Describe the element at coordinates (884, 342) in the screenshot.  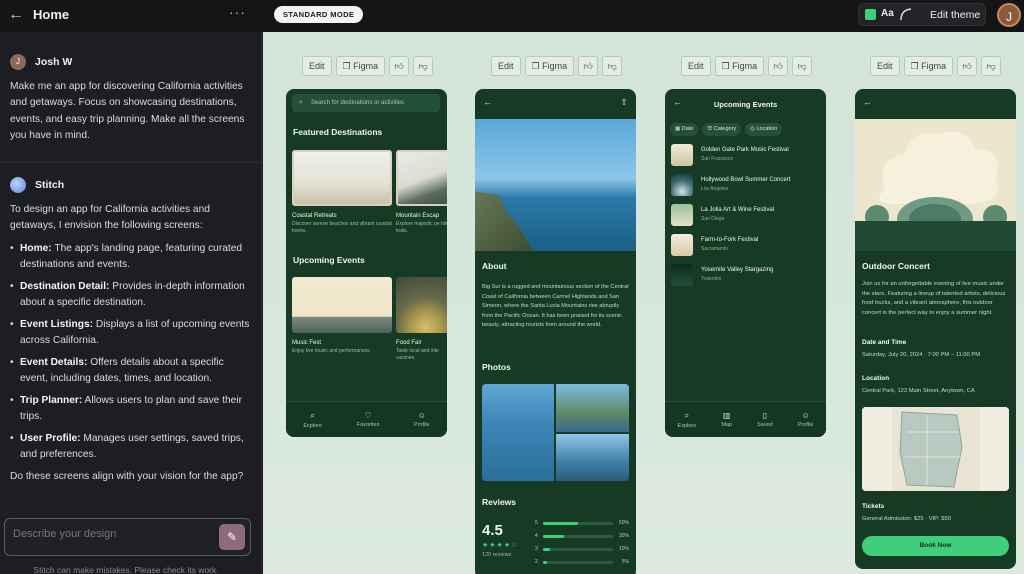
I see `datetime-label: Date and Time` at that location.